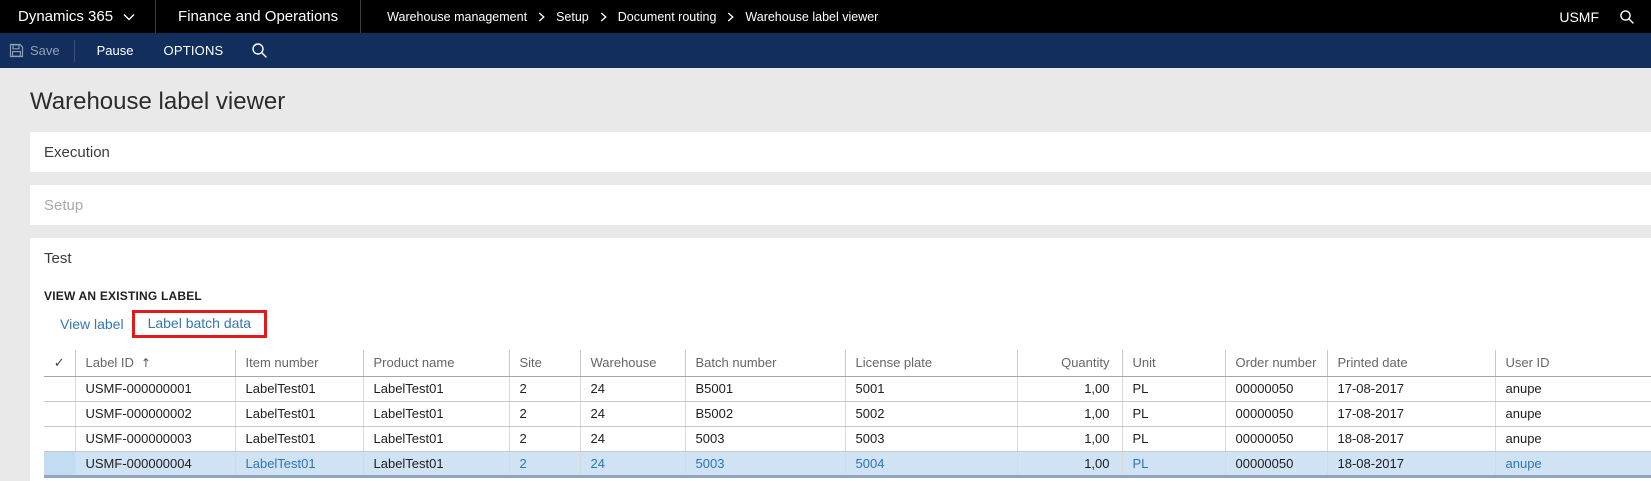 Image resolution: width=1651 pixels, height=481 pixels. I want to click on view-existing-label-group-header: VIEW AN EXISTING LABEL, so click(123, 296).